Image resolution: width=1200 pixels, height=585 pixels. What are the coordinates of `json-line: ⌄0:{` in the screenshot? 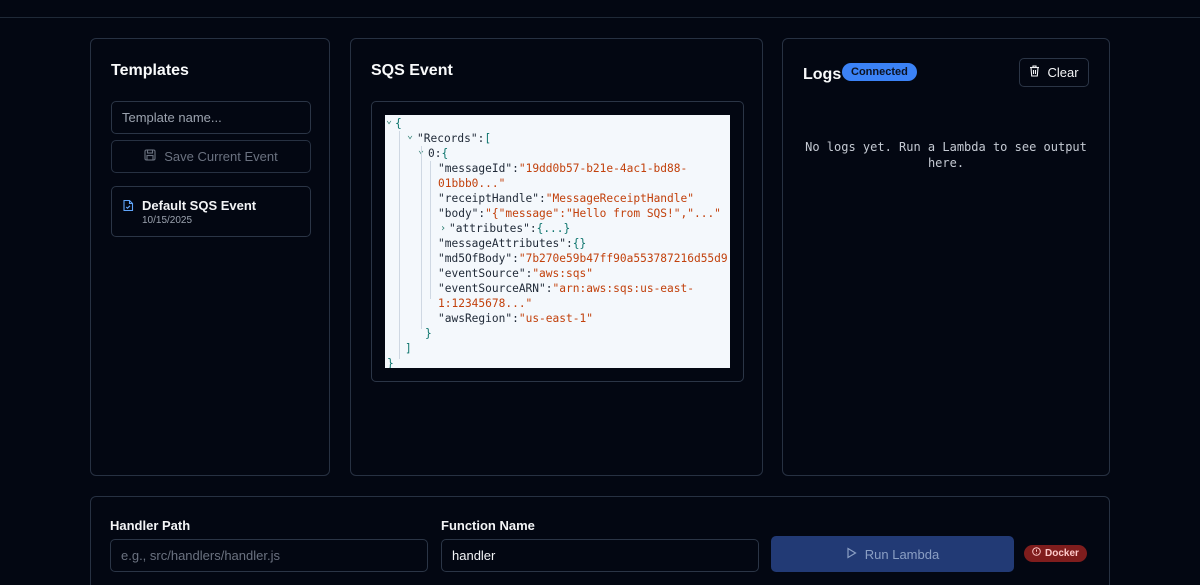 It's located at (433, 153).